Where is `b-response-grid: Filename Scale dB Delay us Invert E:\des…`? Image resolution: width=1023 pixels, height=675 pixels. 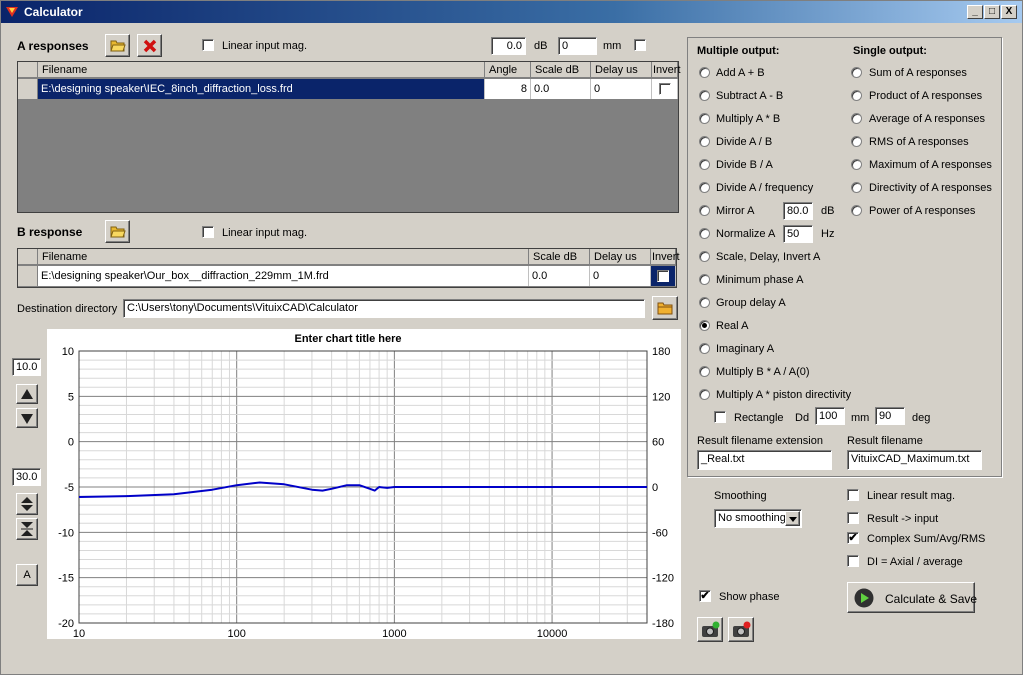 b-response-grid: Filename Scale dB Delay us Invert E:\des… is located at coordinates (348, 268).